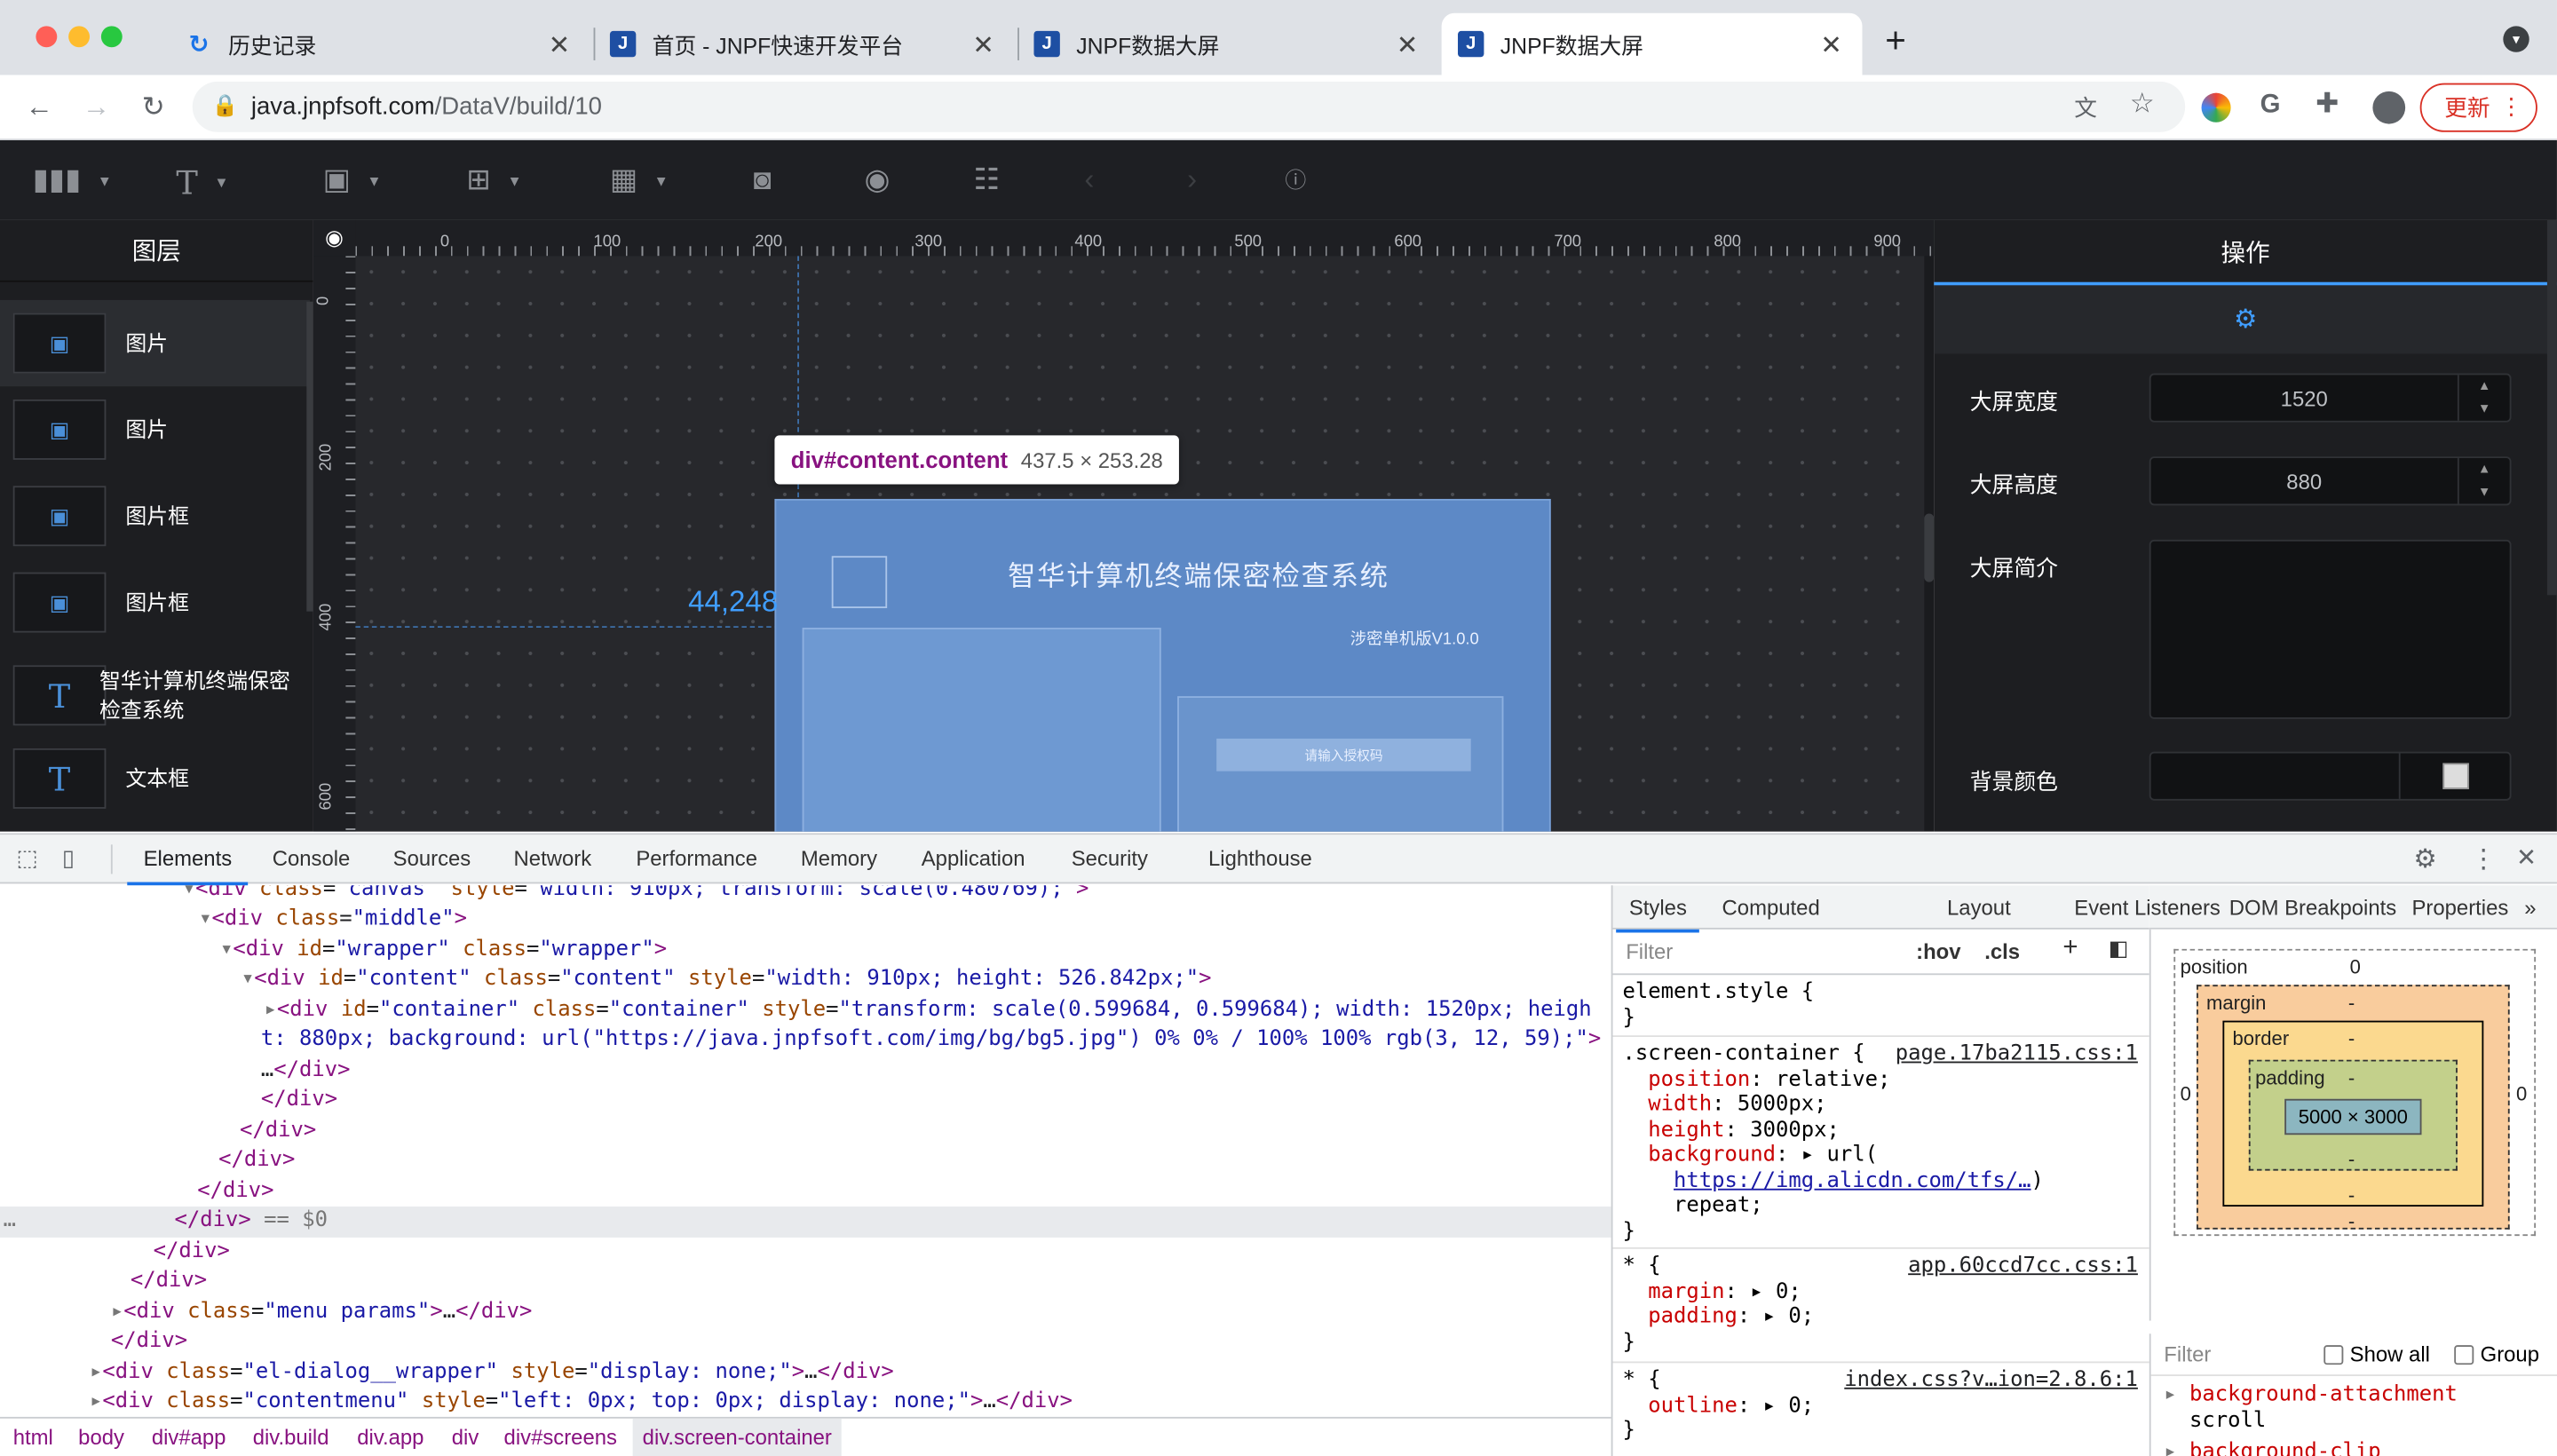 Image resolution: width=2557 pixels, height=1456 pixels. Describe the element at coordinates (291, 1437) in the screenshot. I see `breadcrumb-item: div.build` at that location.